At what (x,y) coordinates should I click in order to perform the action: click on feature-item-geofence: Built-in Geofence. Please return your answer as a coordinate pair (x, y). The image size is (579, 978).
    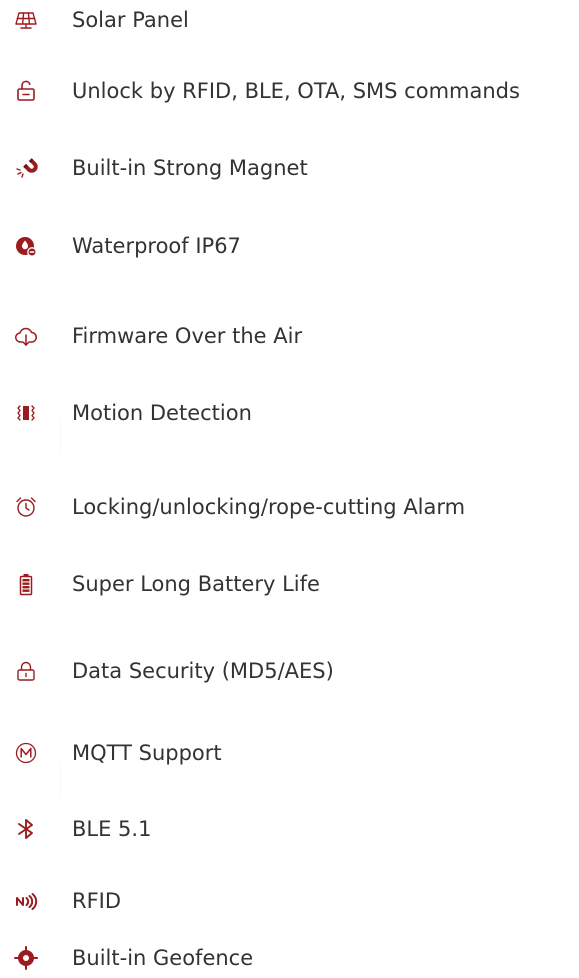
    Looking at the image, I should click on (289, 958).